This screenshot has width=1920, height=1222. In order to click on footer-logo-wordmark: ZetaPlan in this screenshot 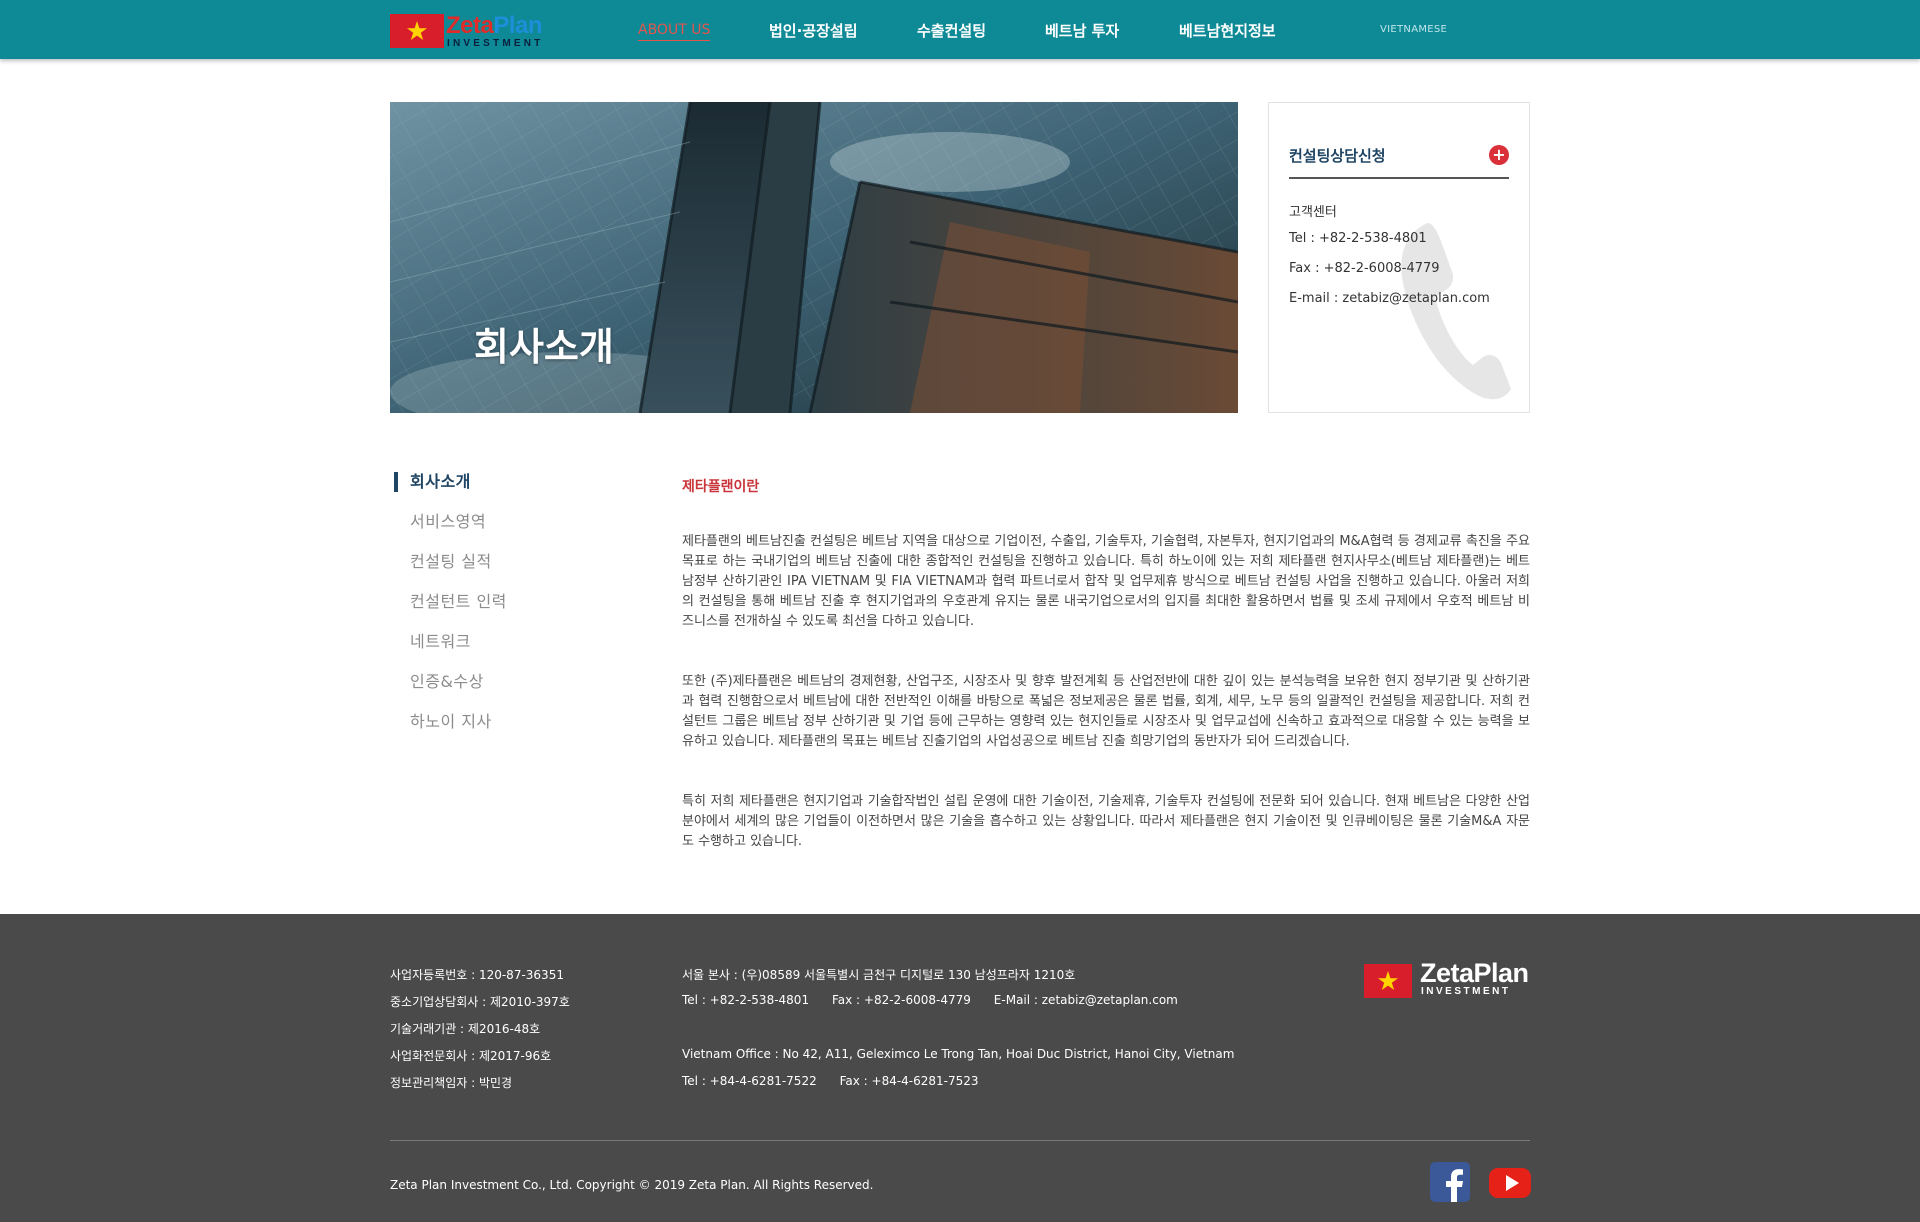, I will do `click(1474, 973)`.